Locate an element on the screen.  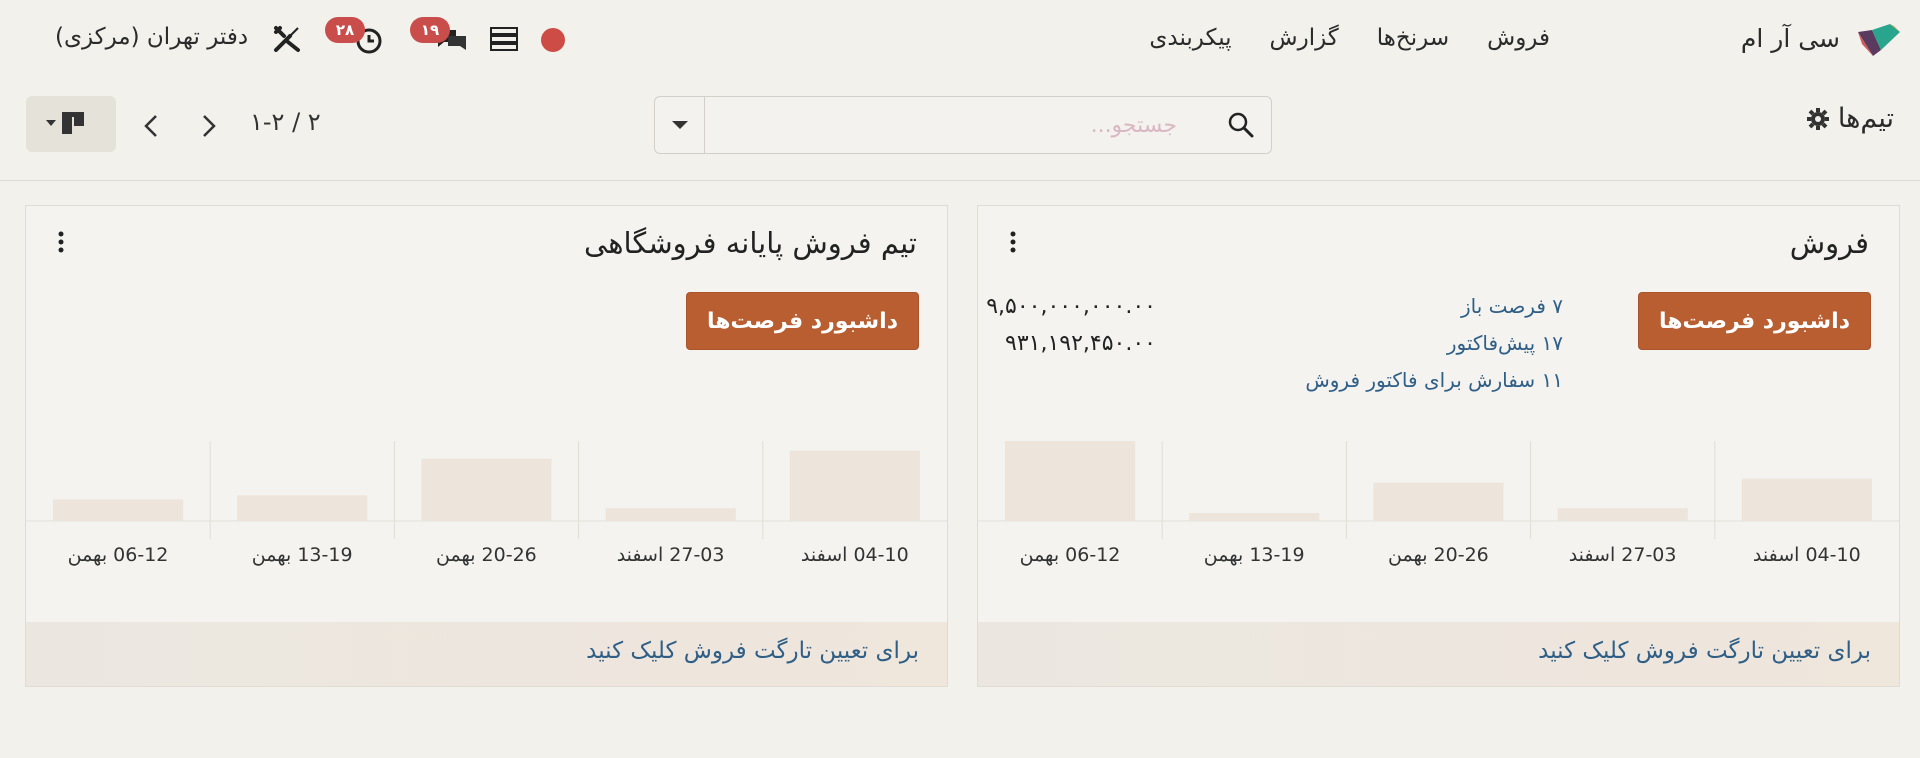
open-opportunities-link: ۷ فرصت باز is located at coordinates (1434, 306).